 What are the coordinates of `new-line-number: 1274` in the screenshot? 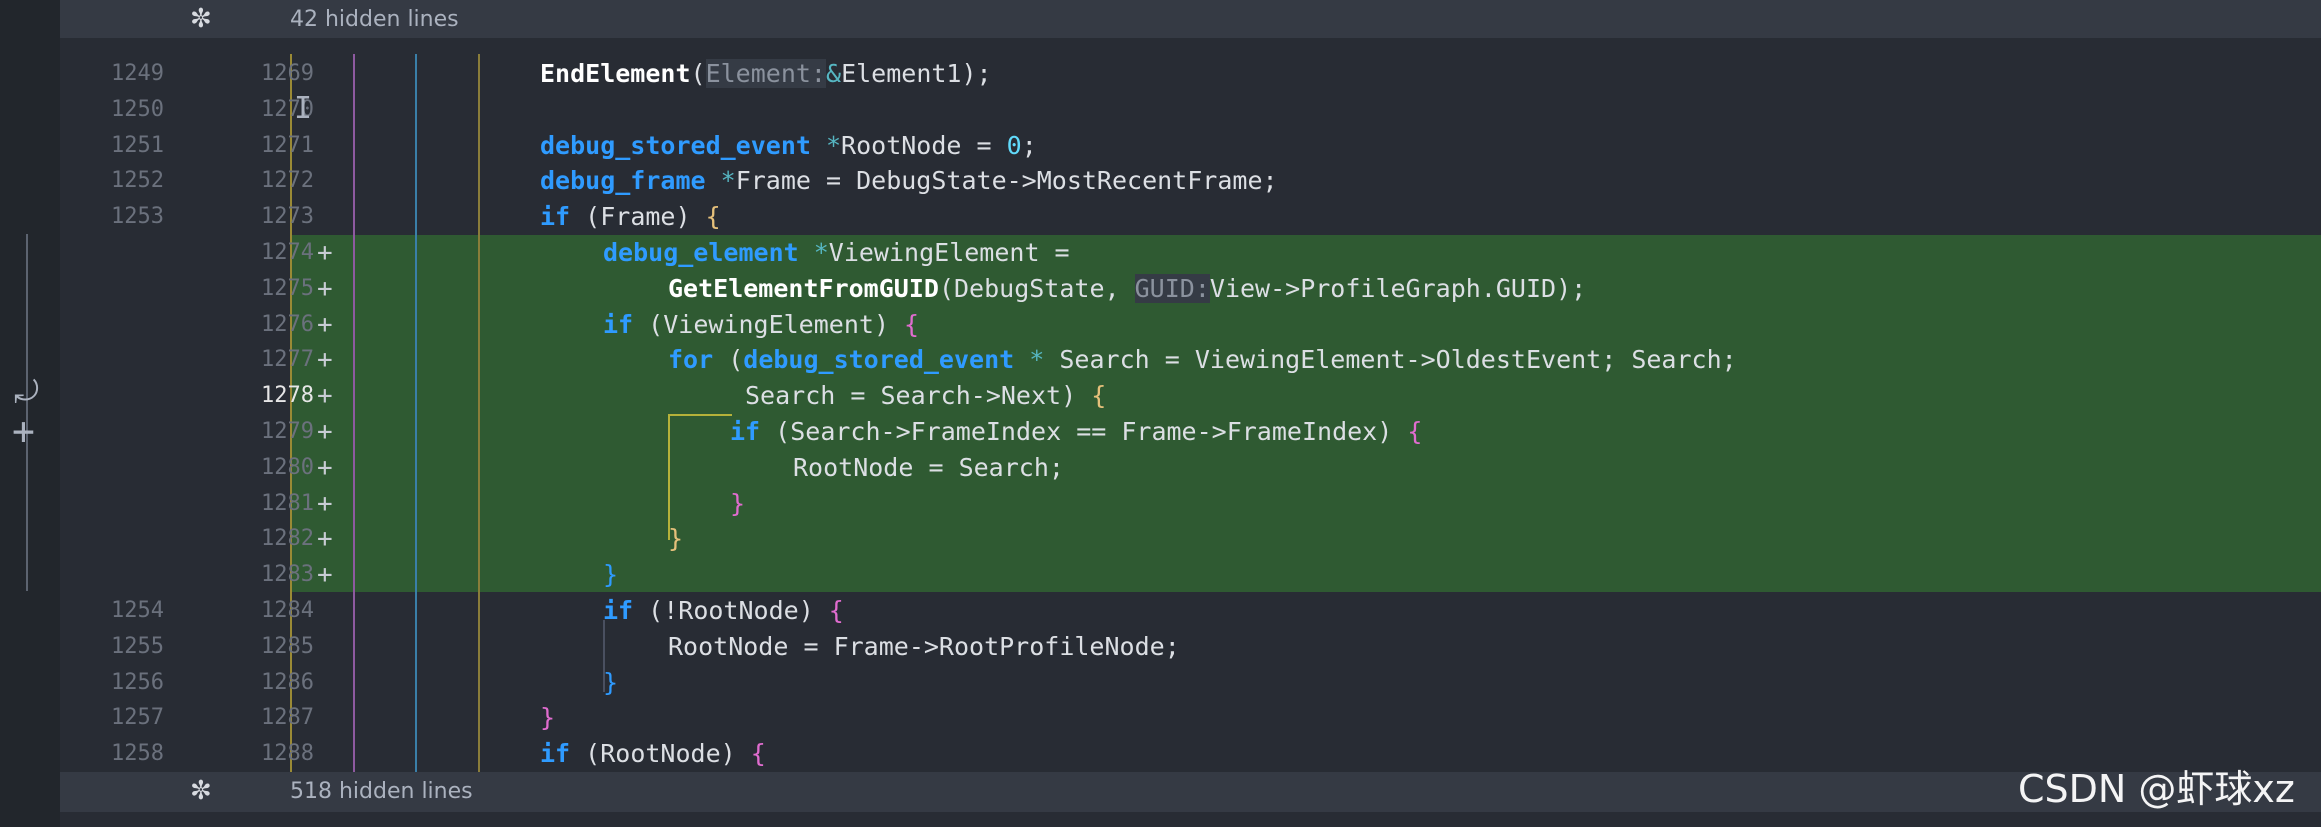 It's located at (287, 252).